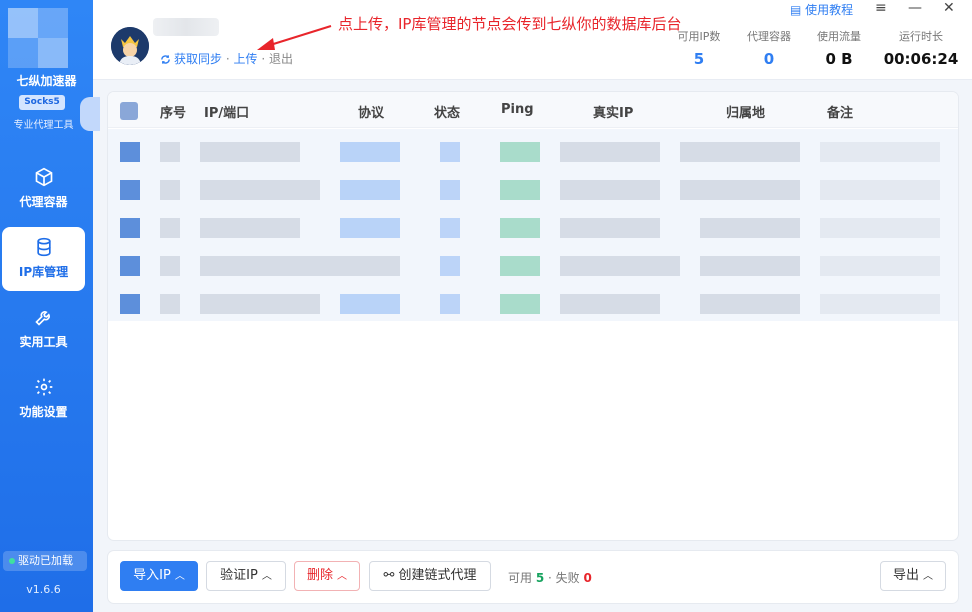 This screenshot has width=972, height=612. What do you see at coordinates (130, 46) in the screenshot?
I see `avatar` at bounding box center [130, 46].